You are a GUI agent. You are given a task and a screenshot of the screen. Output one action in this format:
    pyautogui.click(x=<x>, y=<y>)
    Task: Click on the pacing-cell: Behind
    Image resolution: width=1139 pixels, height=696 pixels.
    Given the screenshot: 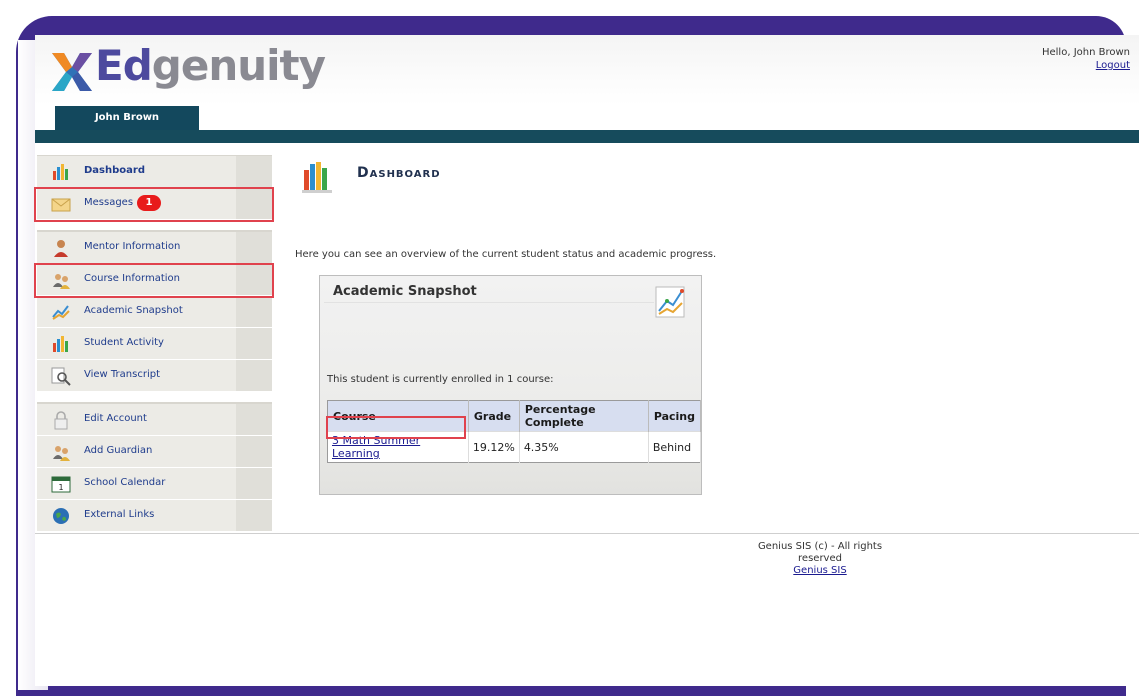 What is the action you would take?
    pyautogui.click(x=675, y=447)
    